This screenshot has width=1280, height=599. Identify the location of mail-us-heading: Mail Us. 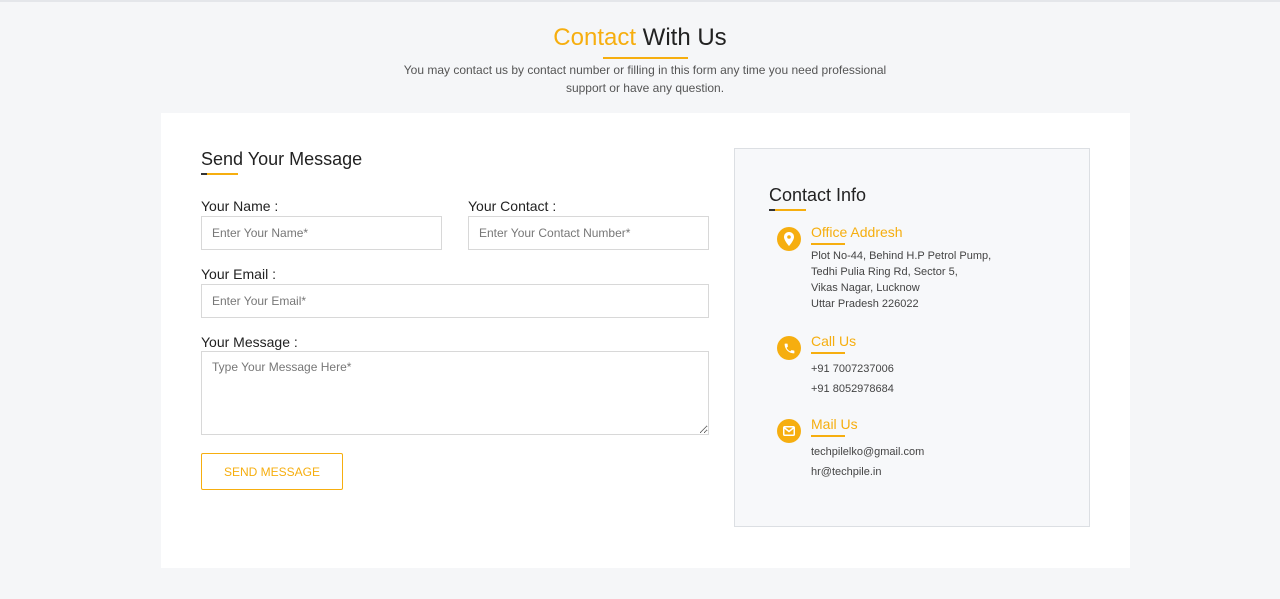
(834, 424).